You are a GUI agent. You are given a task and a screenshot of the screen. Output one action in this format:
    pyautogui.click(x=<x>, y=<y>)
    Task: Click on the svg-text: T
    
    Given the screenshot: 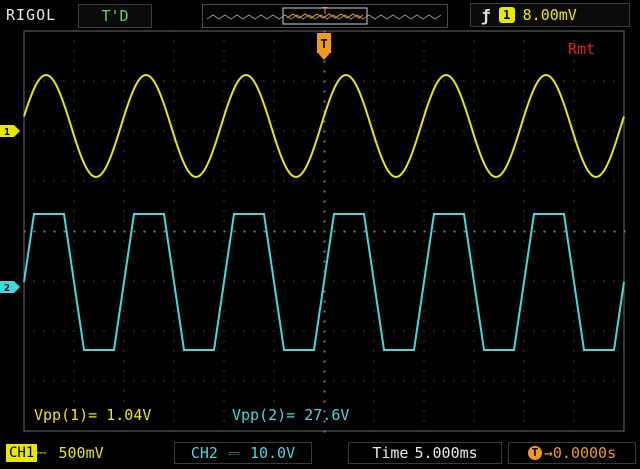 What is the action you would take?
    pyautogui.click(x=323, y=44)
    